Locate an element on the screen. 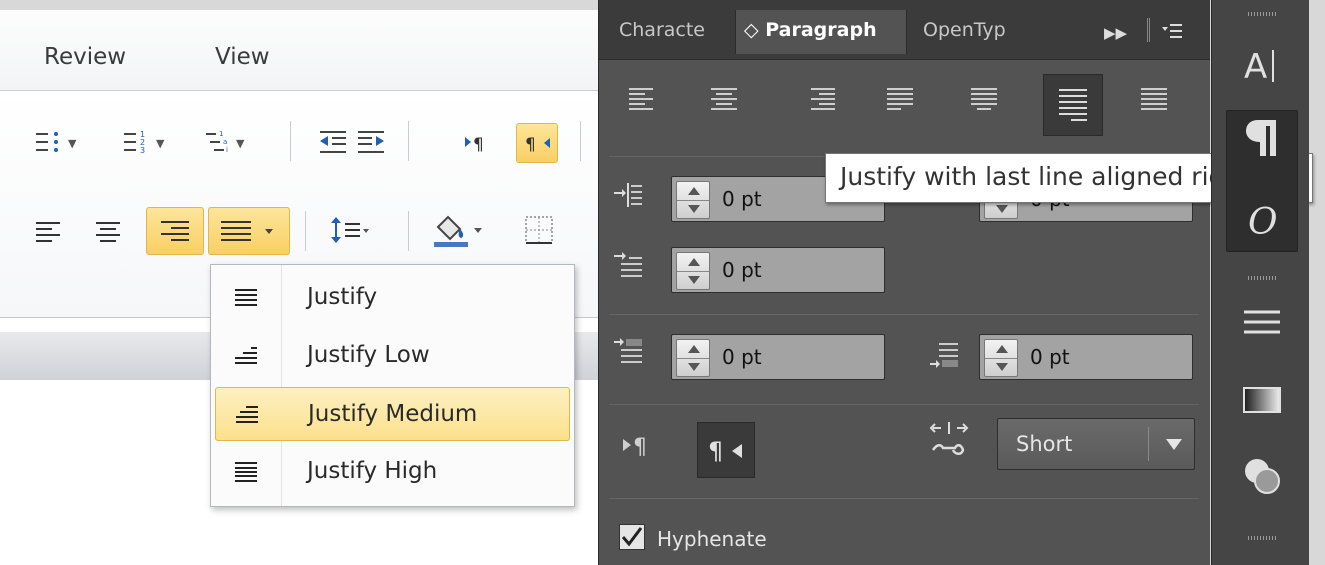 The width and height of the screenshot is (1325, 565). tab-character: Characte is located at coordinates (671, 32).